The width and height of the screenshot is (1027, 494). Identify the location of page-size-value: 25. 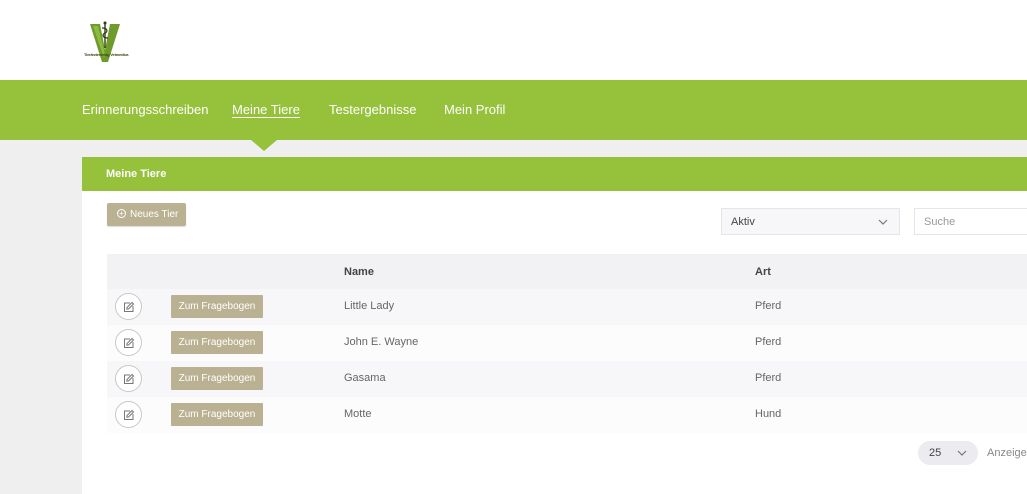
(935, 453).